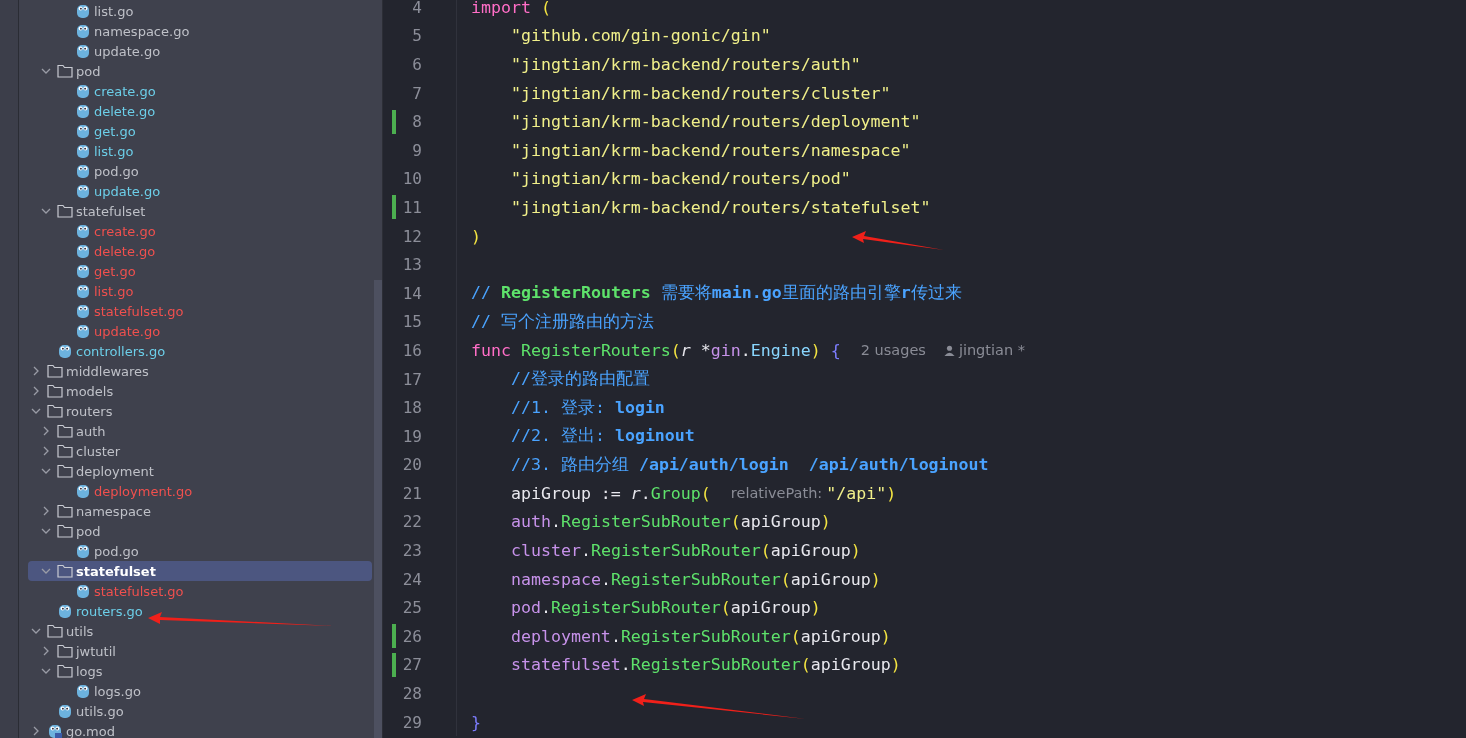  Describe the element at coordinates (200, 411) in the screenshot. I see `tree-row: routers` at that location.